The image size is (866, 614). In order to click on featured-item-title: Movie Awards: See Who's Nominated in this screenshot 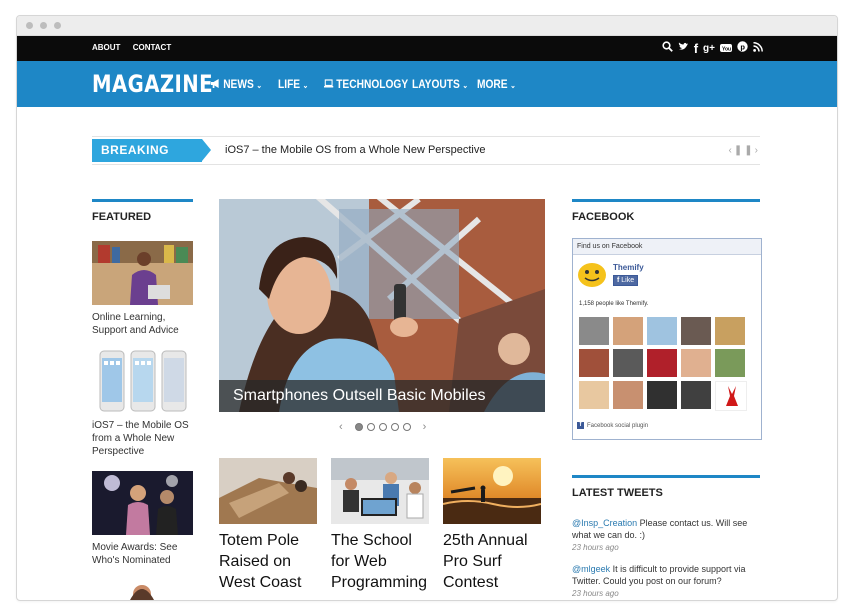, I will do `click(144, 554)`.